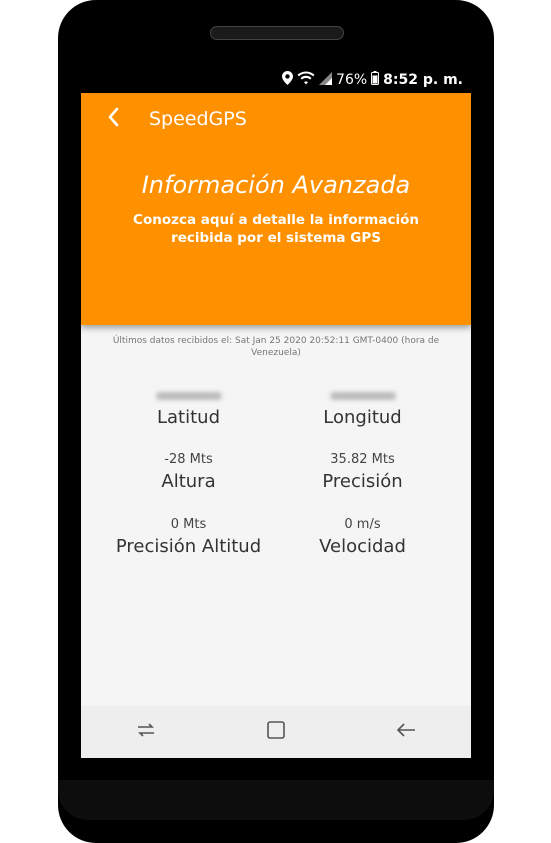 The width and height of the screenshot is (551, 843). Describe the element at coordinates (277, 33) in the screenshot. I see `earpiece-speaker` at that location.